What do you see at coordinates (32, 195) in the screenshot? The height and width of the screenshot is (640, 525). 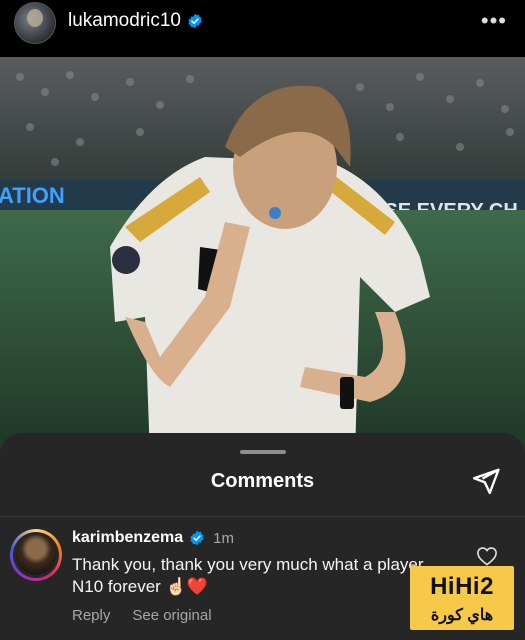 I see `banner-left-text: ATION` at bounding box center [32, 195].